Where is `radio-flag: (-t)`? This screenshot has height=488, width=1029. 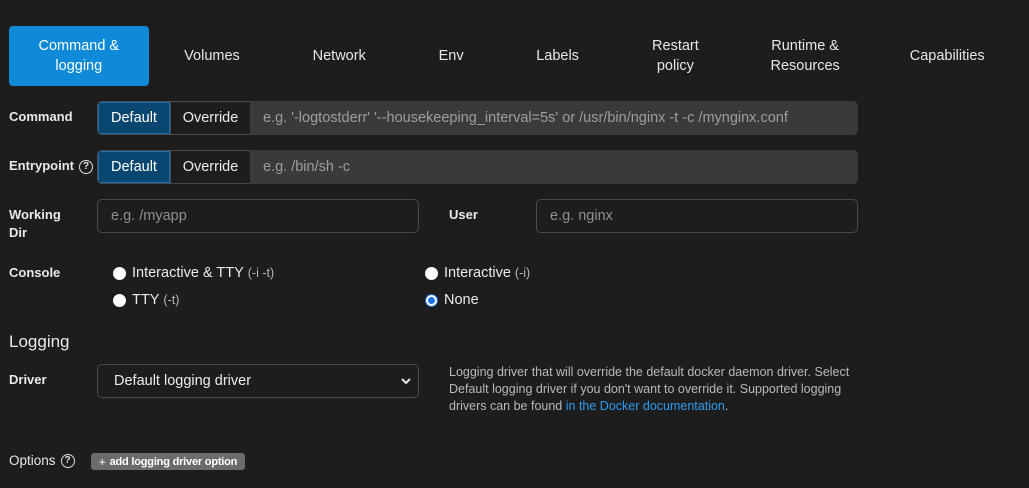 radio-flag: (-t) is located at coordinates (171, 300).